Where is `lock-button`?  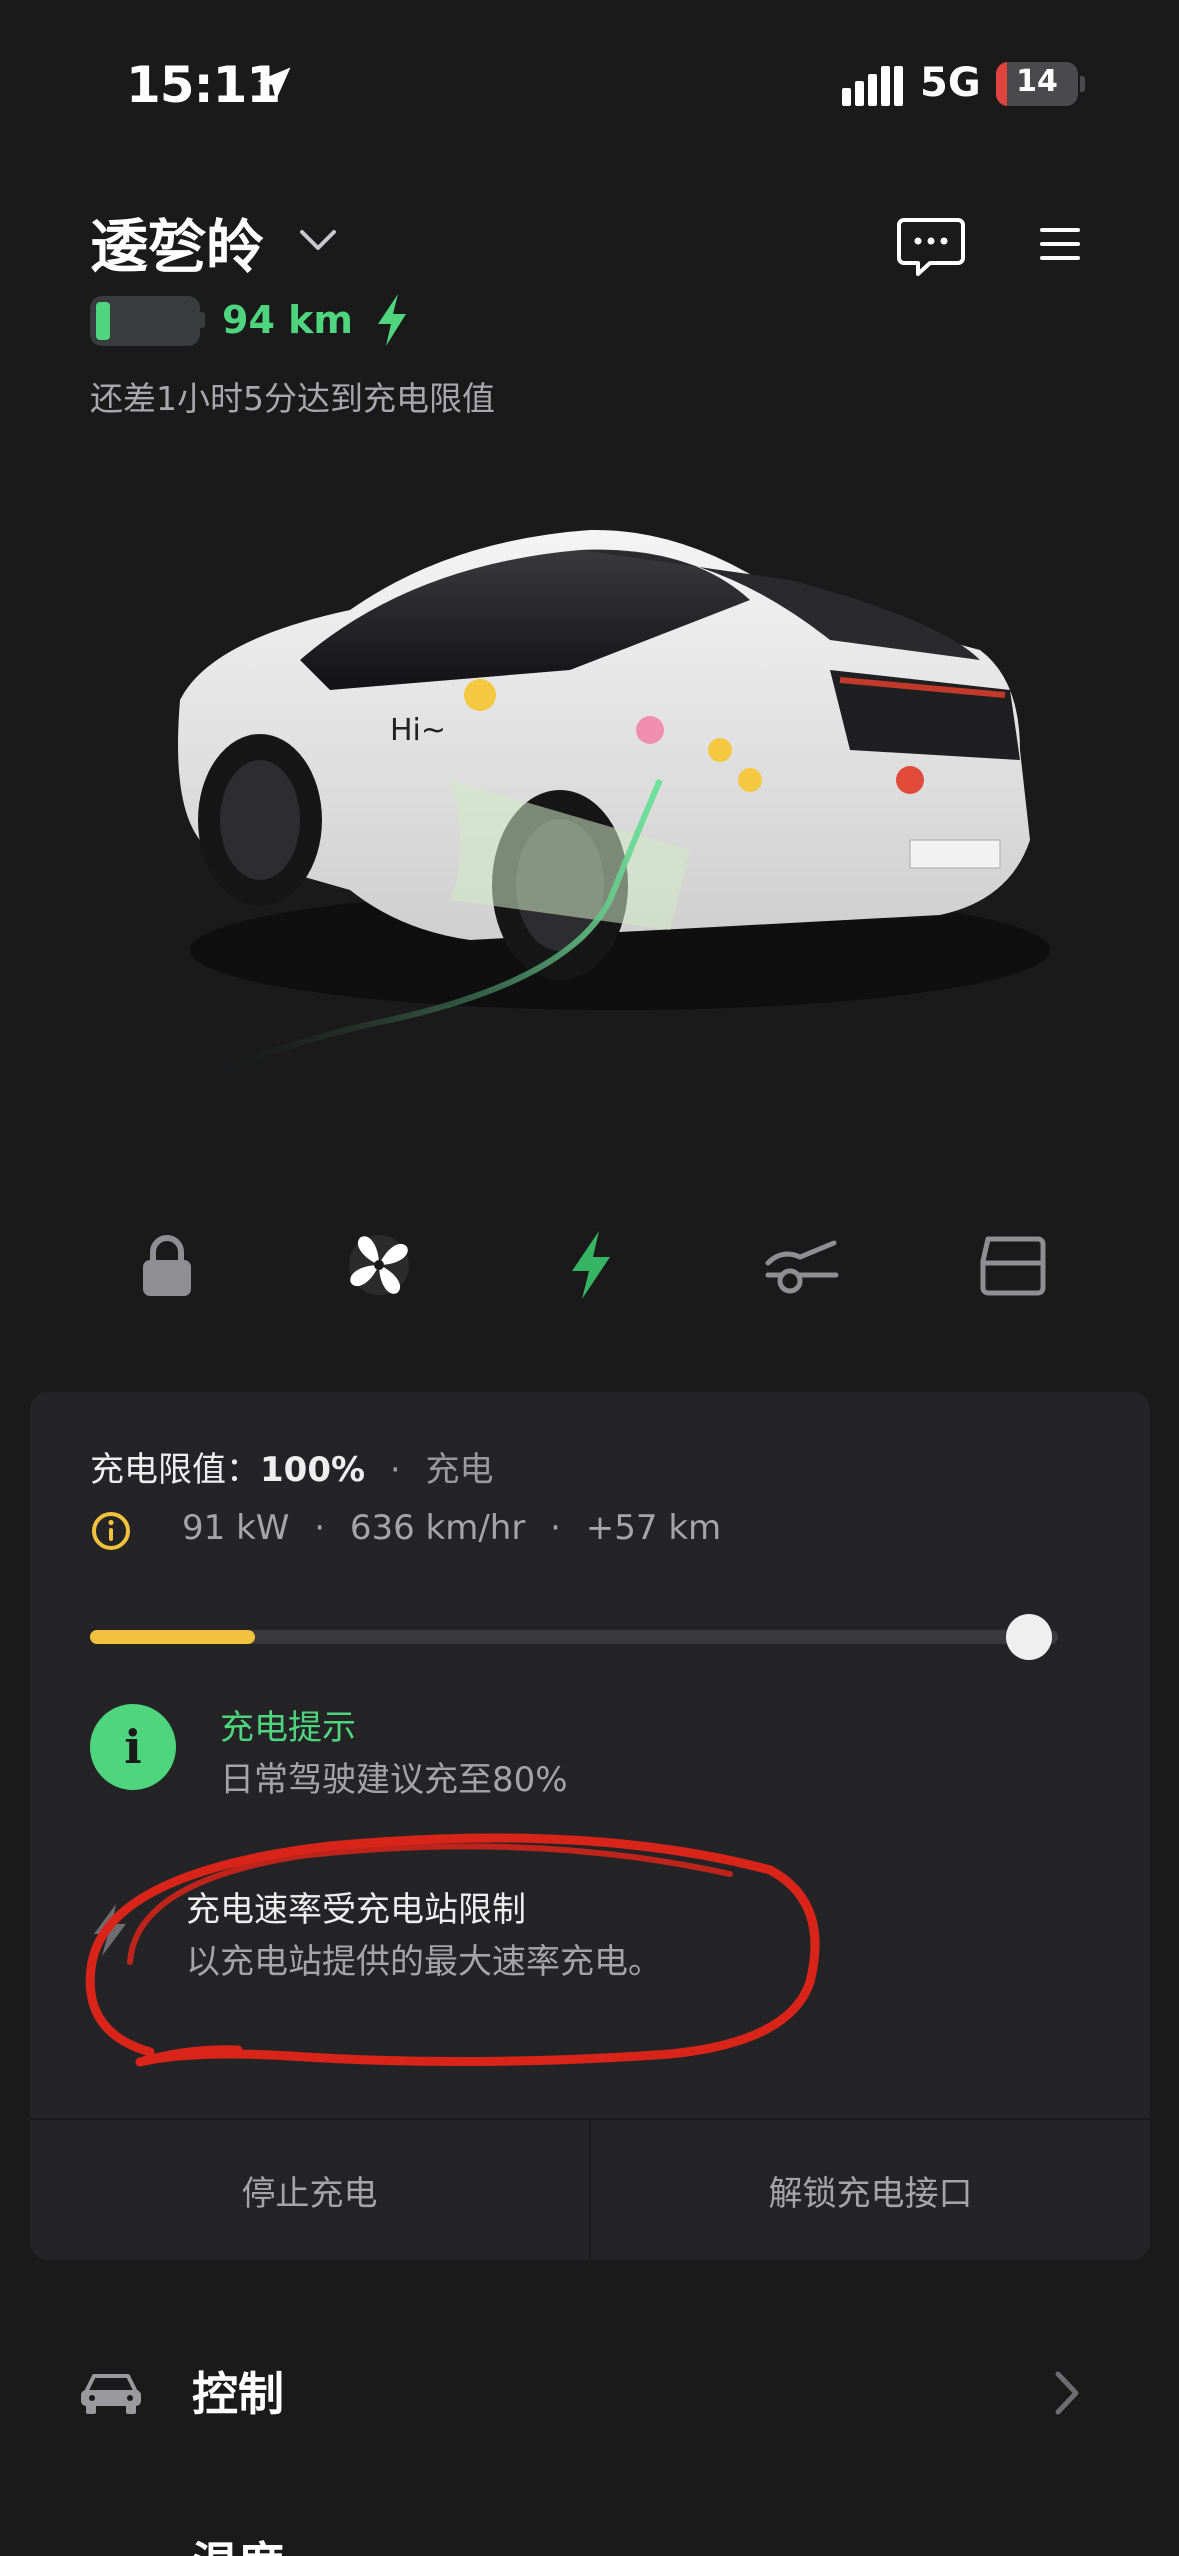
lock-button is located at coordinates (167, 1265).